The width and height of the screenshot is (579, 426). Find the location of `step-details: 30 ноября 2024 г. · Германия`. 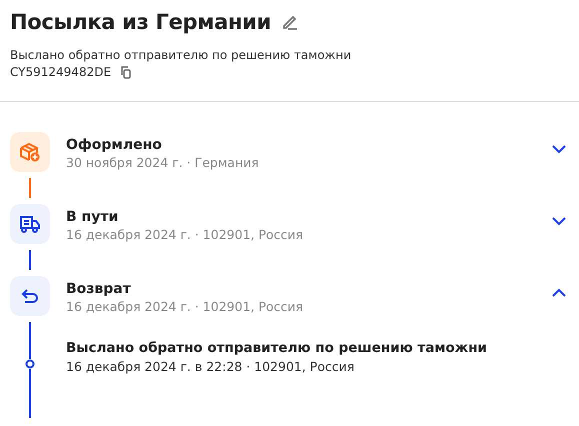

step-details: 30 ноября 2024 г. · Германия is located at coordinates (163, 162).